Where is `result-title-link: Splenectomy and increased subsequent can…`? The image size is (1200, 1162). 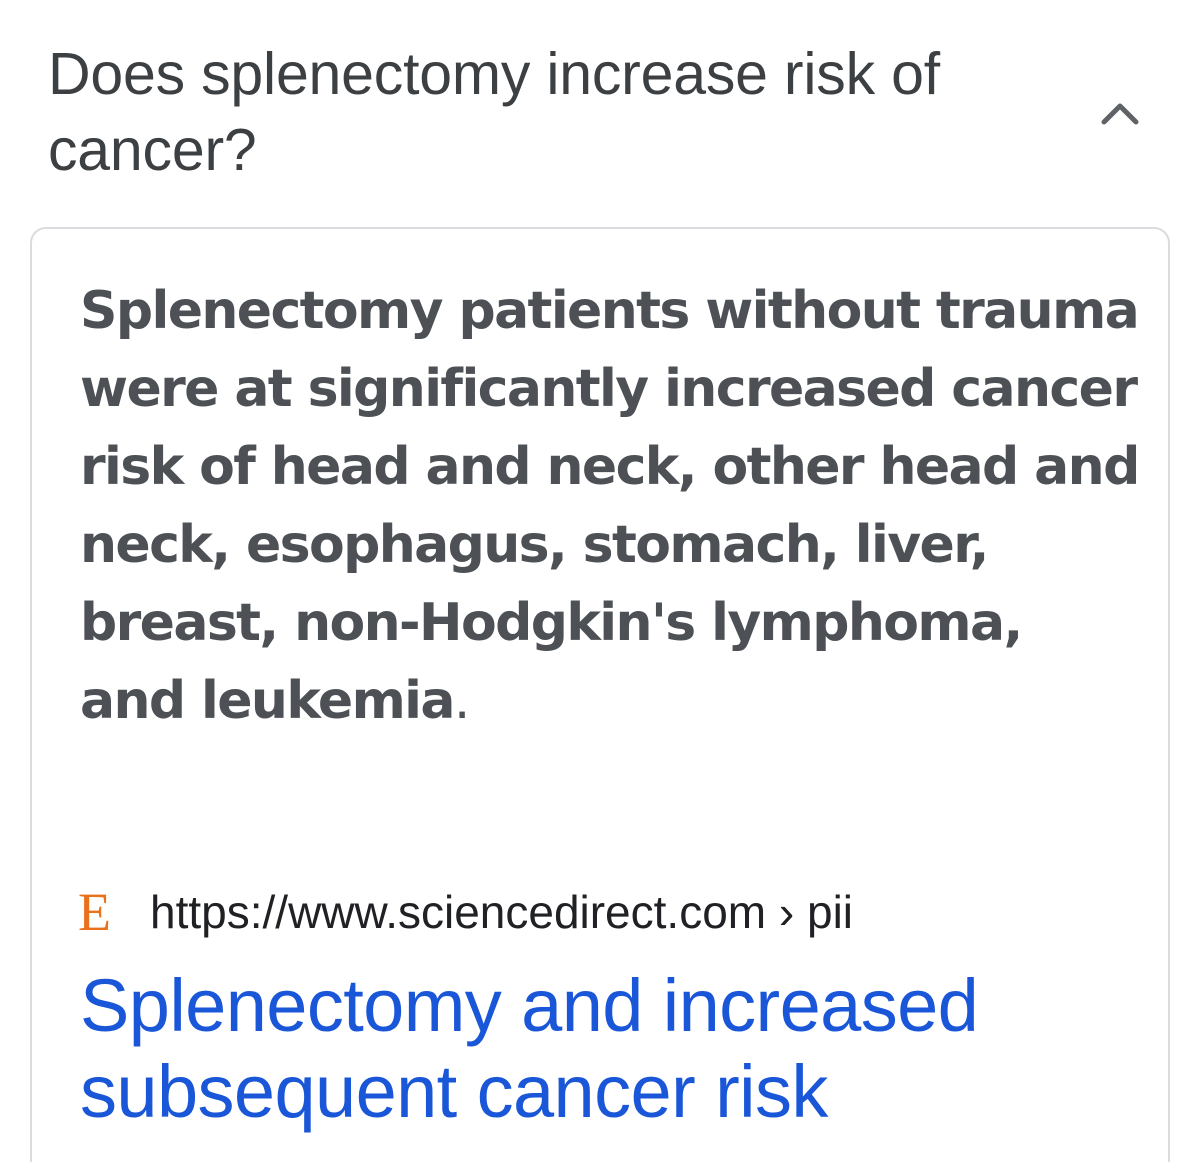
result-title-link: Splenectomy and increased subsequent can… is located at coordinates (610, 1049).